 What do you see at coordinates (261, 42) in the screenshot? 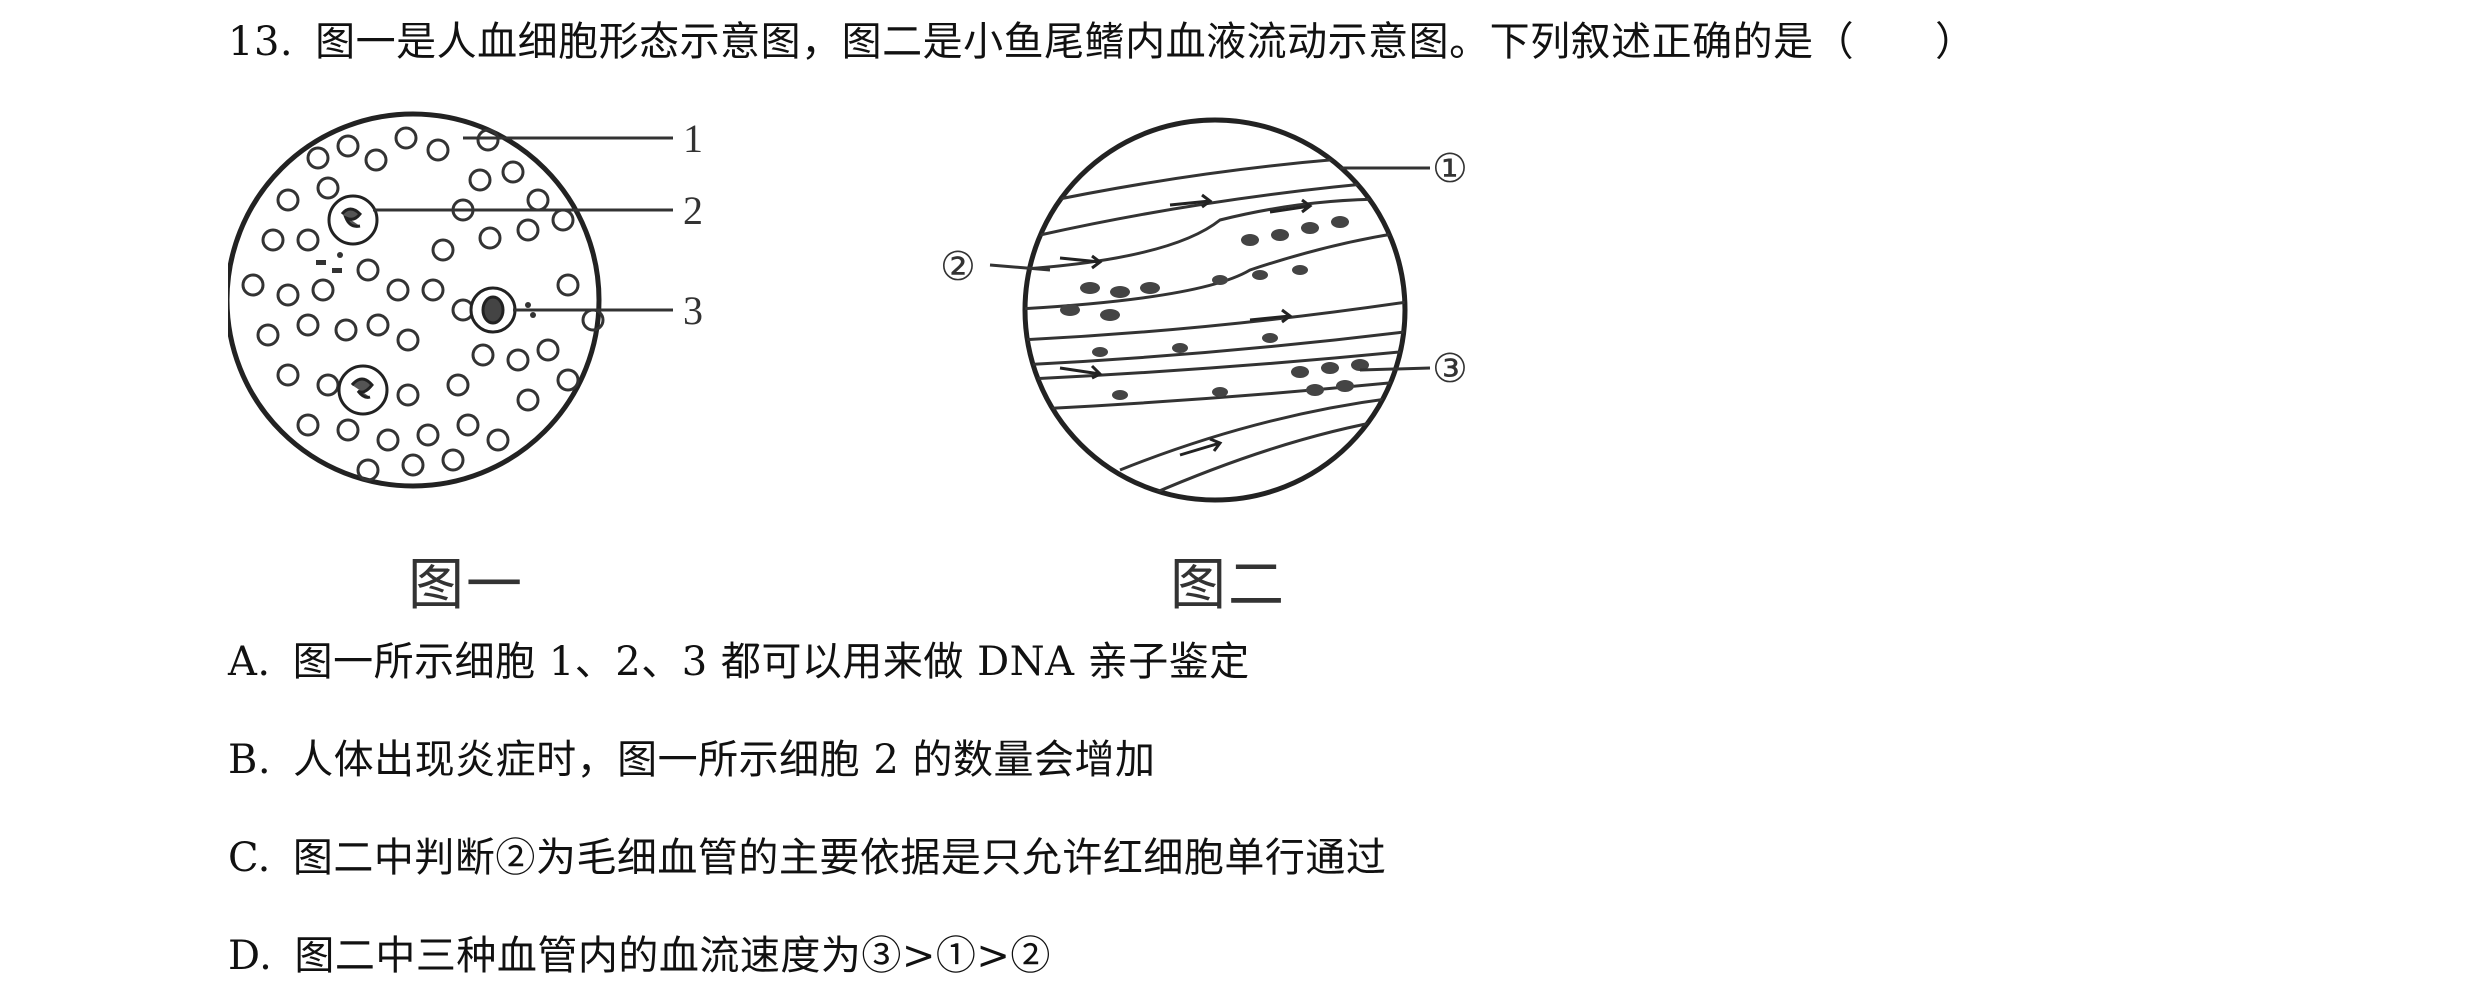
I see `question-number: 13.` at bounding box center [261, 42].